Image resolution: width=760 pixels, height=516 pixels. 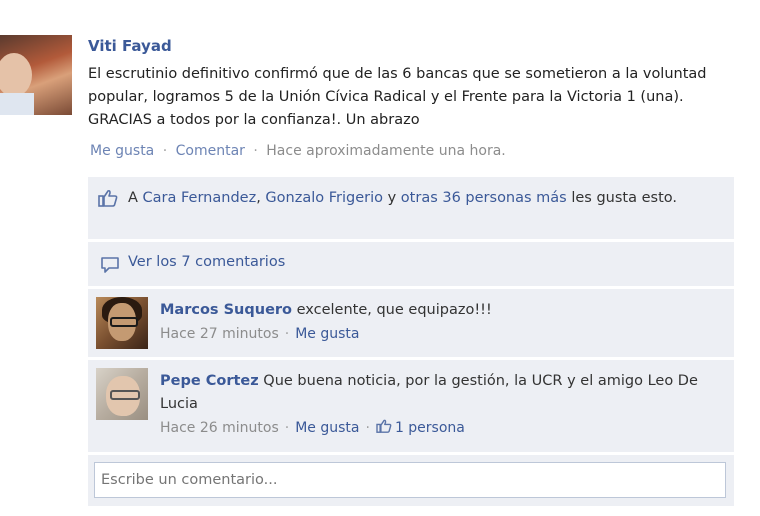 I want to click on avatar-shirt, so click(x=17, y=104).